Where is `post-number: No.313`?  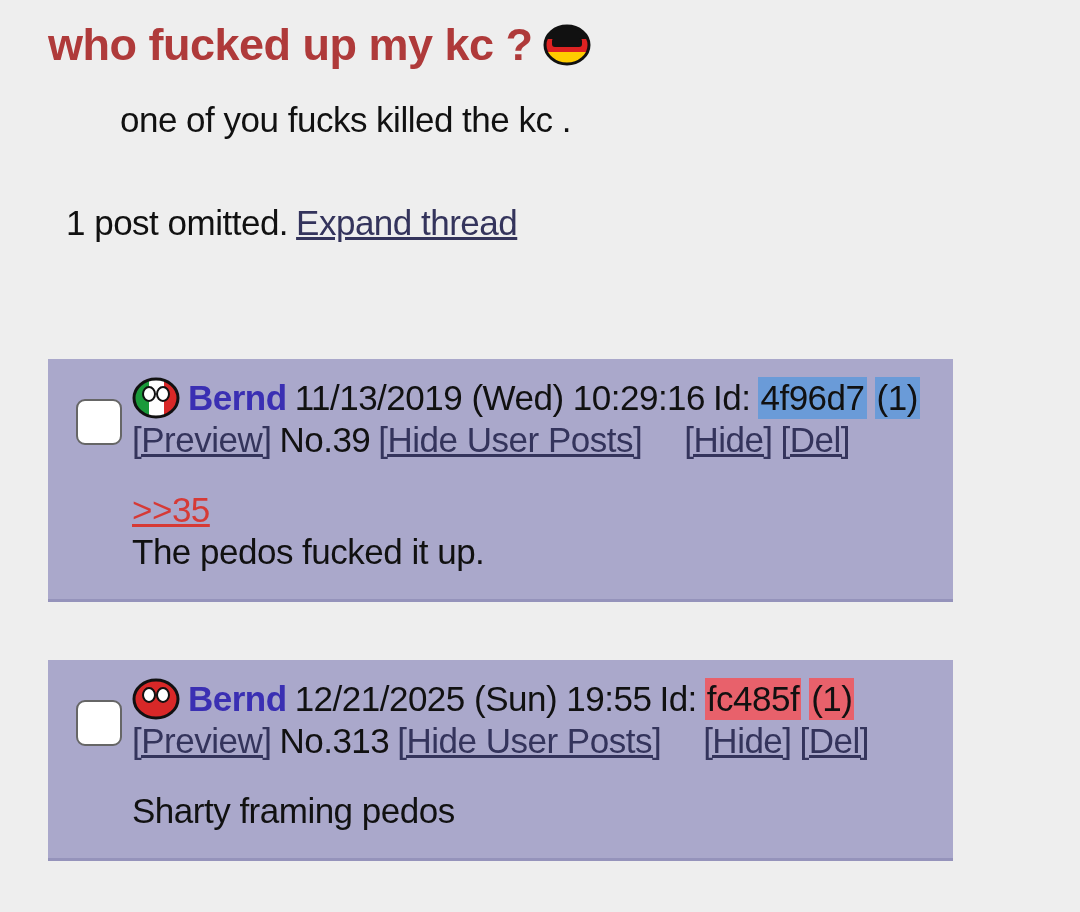
post-number: No.313 is located at coordinates (334, 741).